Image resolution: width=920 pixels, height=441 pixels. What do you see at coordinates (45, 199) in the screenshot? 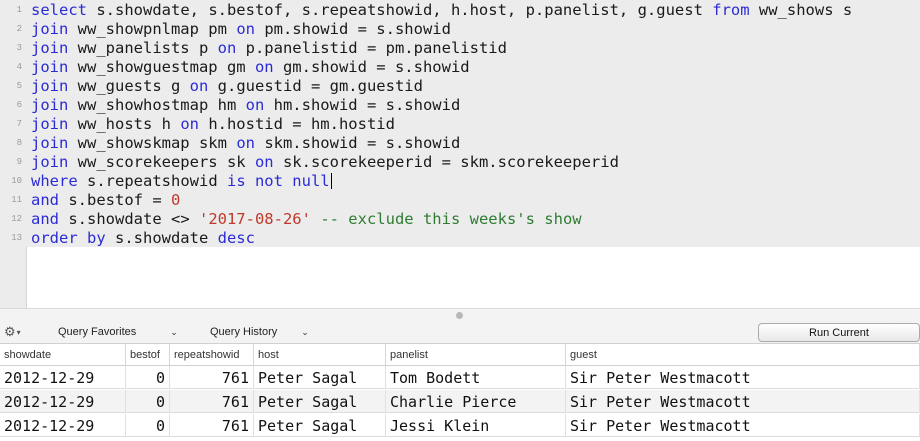
I see `code-token: and` at bounding box center [45, 199].